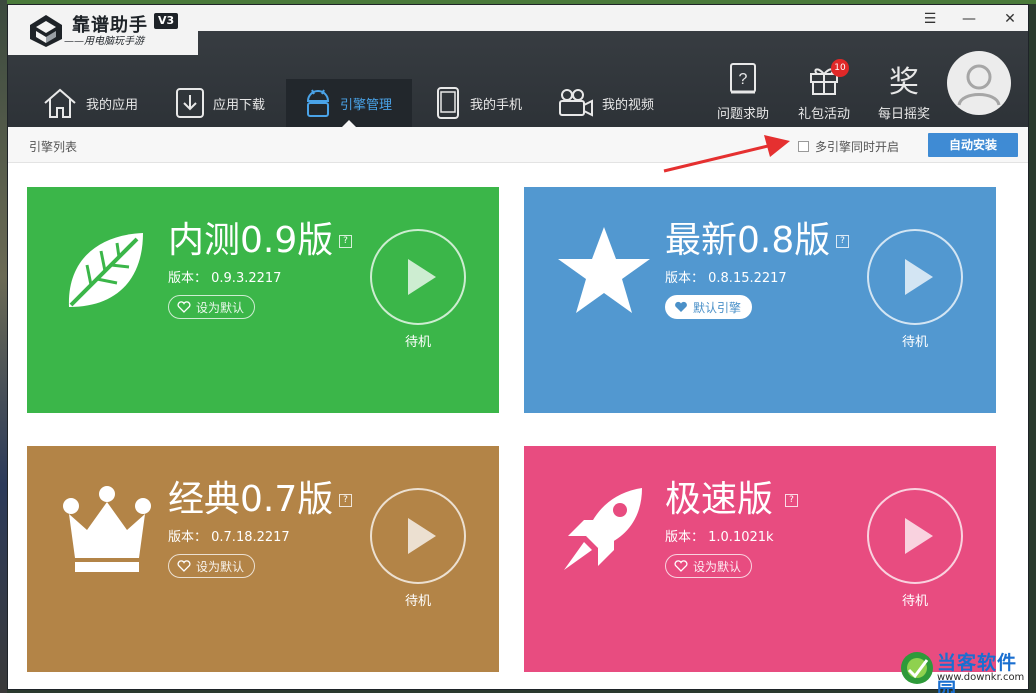  Describe the element at coordinates (239, 105) in the screenshot. I see `nav-label: 应用下载` at that location.